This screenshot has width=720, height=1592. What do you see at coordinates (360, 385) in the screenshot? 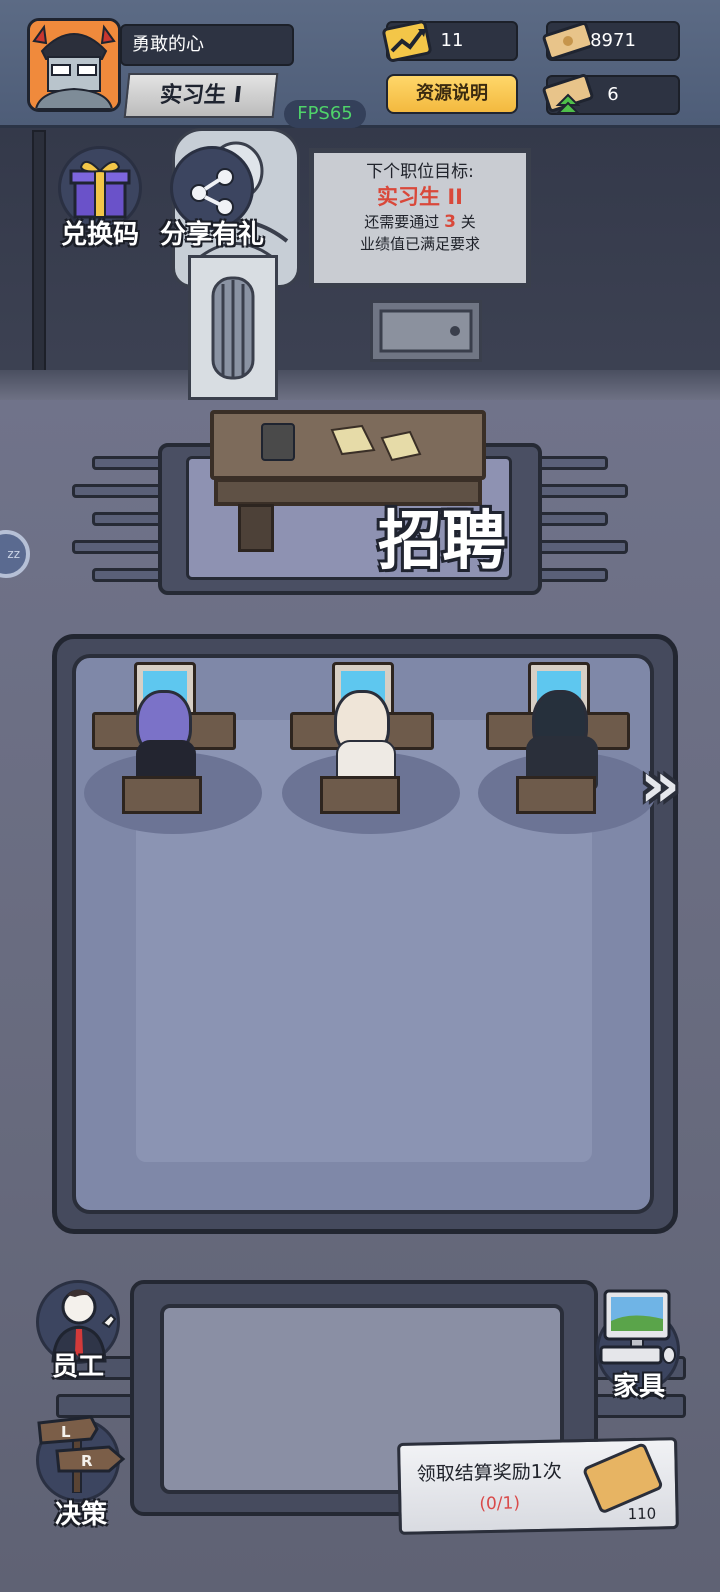
I see `wall-edge` at bounding box center [360, 385].